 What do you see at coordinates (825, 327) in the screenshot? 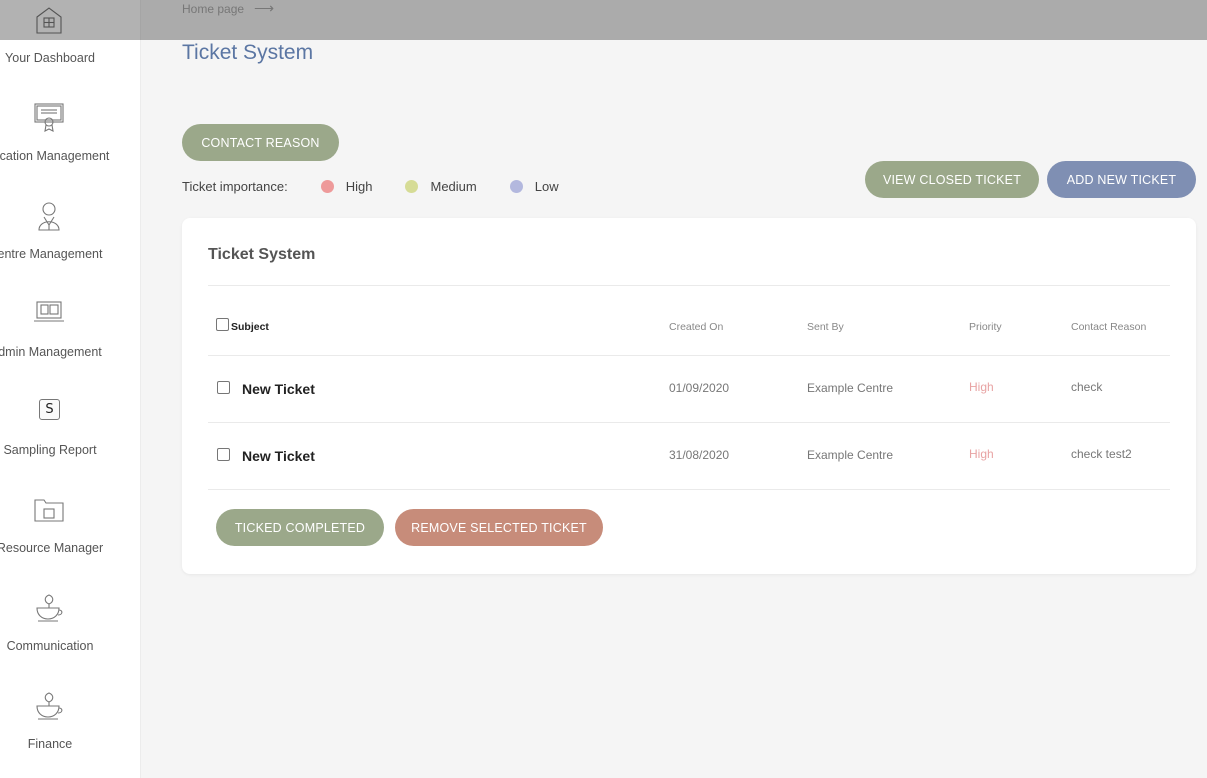
I see `column-header-sent-by: Sent By` at bounding box center [825, 327].